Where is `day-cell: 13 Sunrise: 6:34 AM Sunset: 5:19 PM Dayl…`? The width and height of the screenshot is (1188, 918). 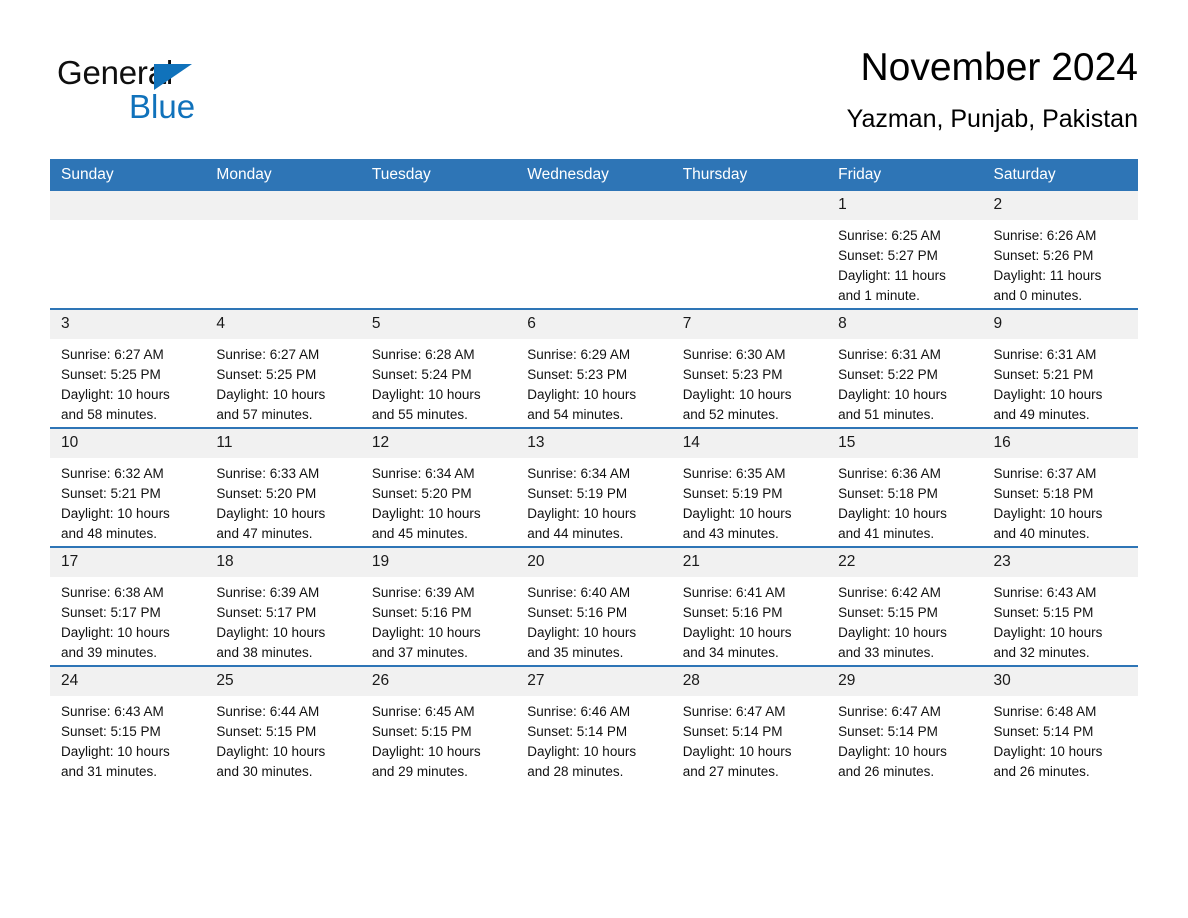 day-cell: 13 Sunrise: 6:34 AM Sunset: 5:19 PM Dayl… is located at coordinates (594, 487).